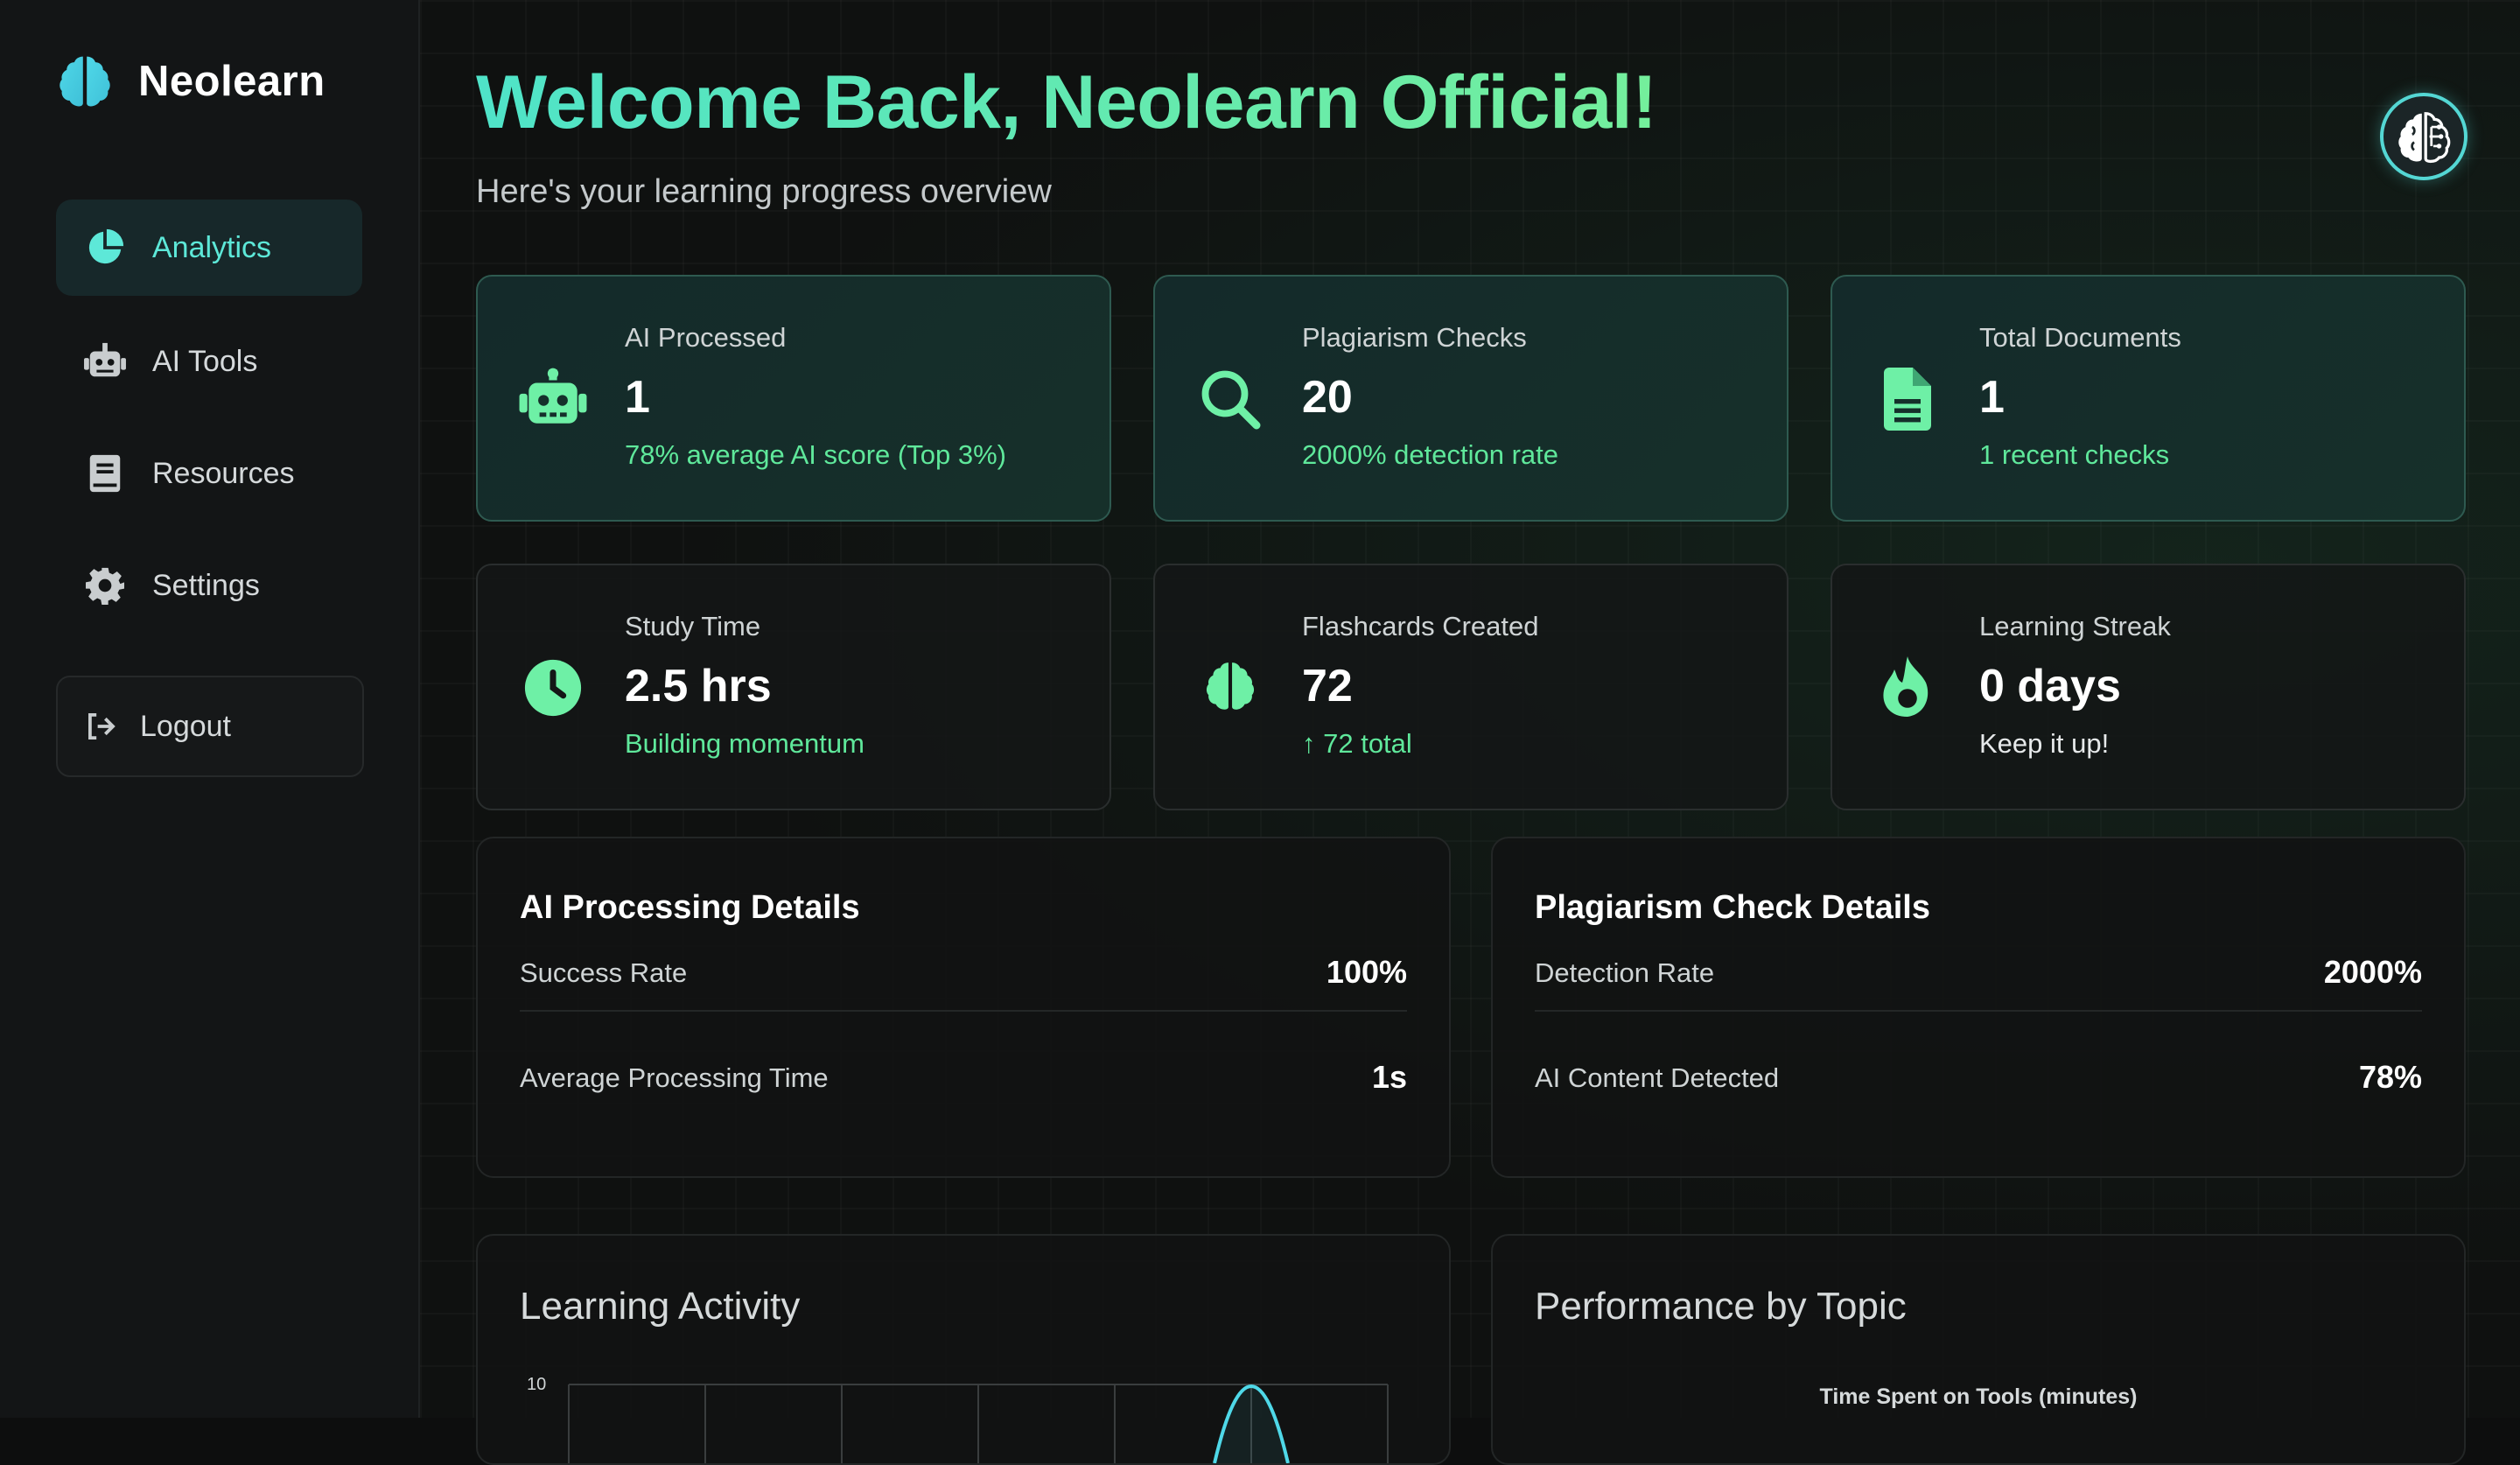 The image size is (2520, 1465). I want to click on brain-logo-icon, so click(85, 81).